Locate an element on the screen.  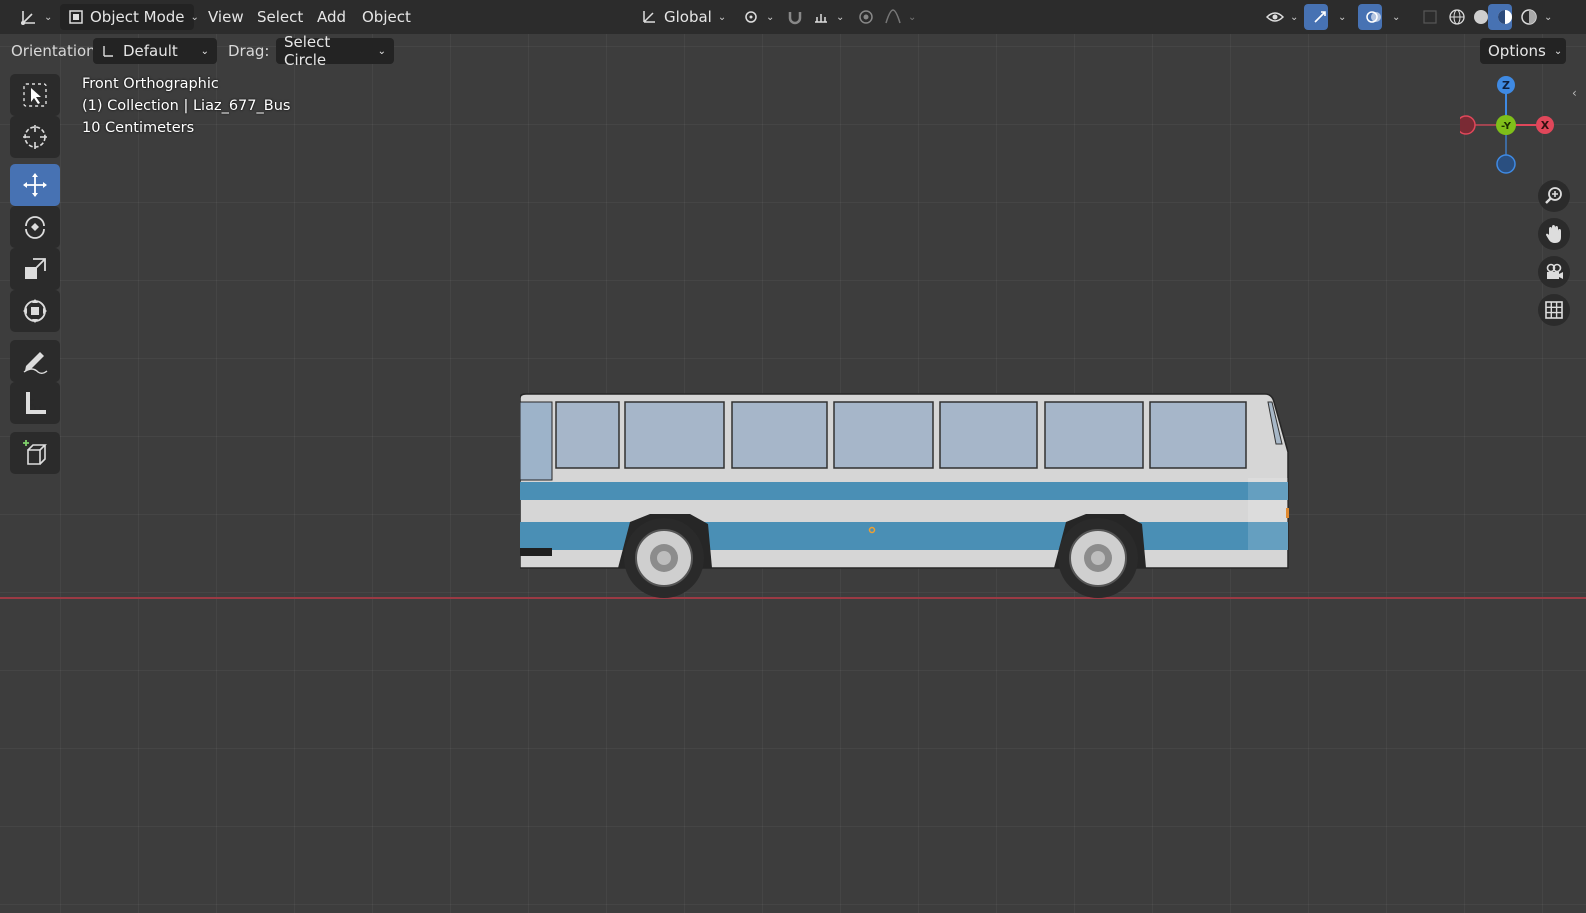
camera-view-button is located at coordinates (1554, 272).